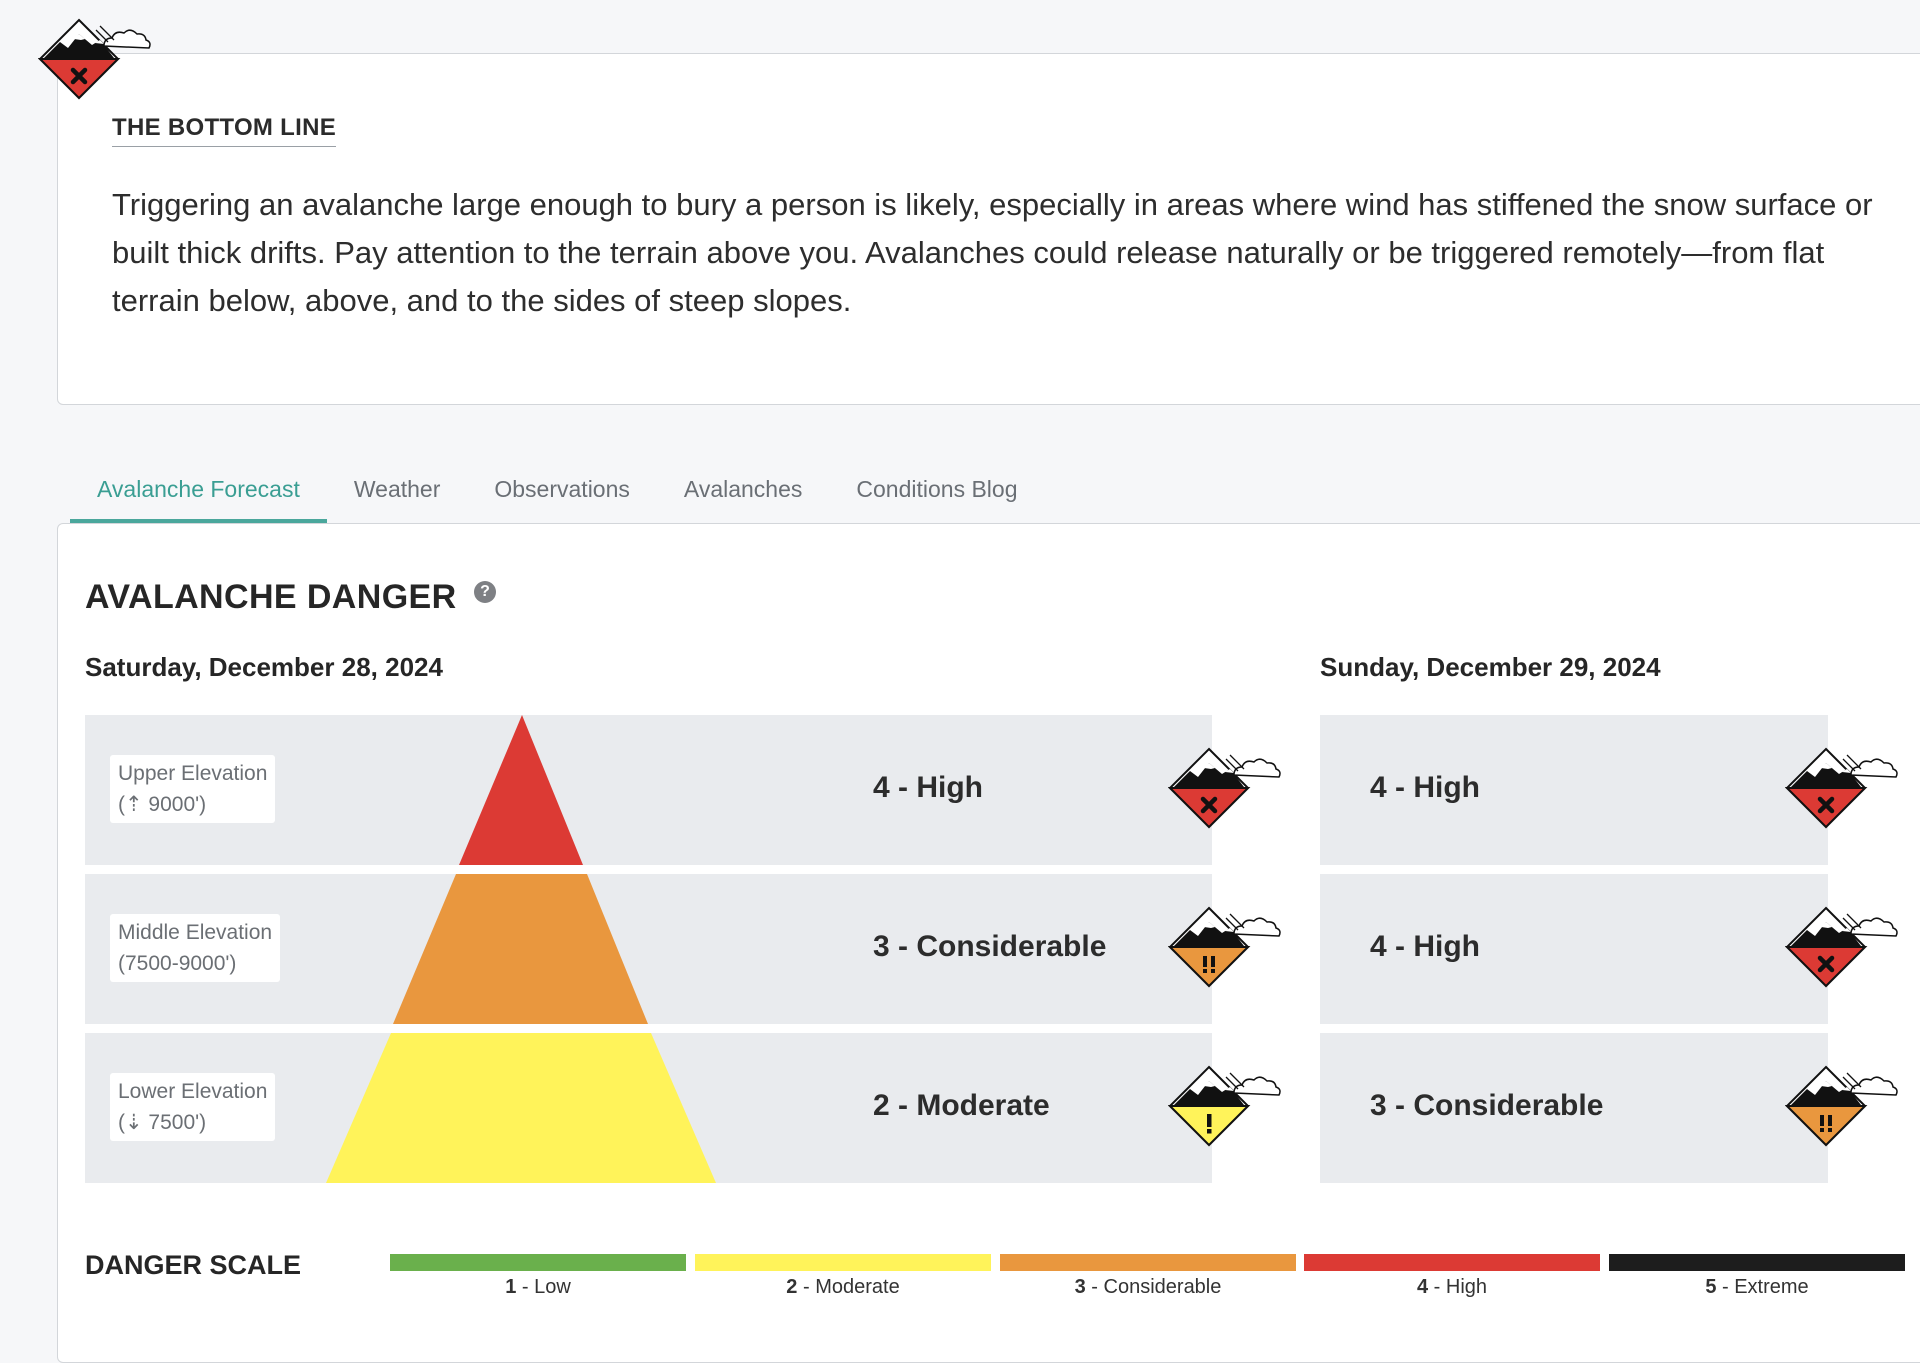 This screenshot has height=1363, width=1920. Describe the element at coordinates (193, 789) in the screenshot. I see `elevation-label-upper: Upper Elevation (⇡ 9000')` at that location.